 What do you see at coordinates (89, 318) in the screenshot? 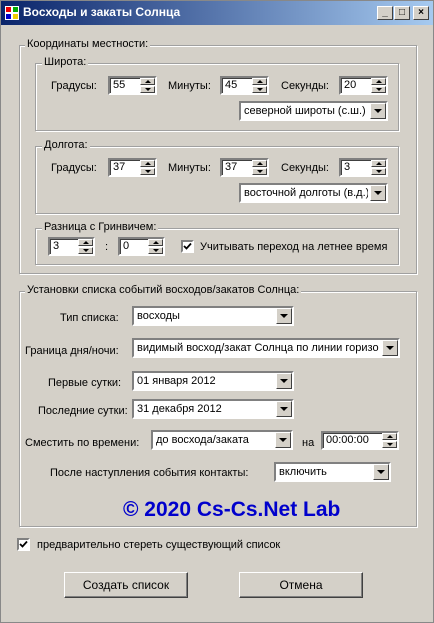
I see `list-type-label: Тип списка:` at bounding box center [89, 318].